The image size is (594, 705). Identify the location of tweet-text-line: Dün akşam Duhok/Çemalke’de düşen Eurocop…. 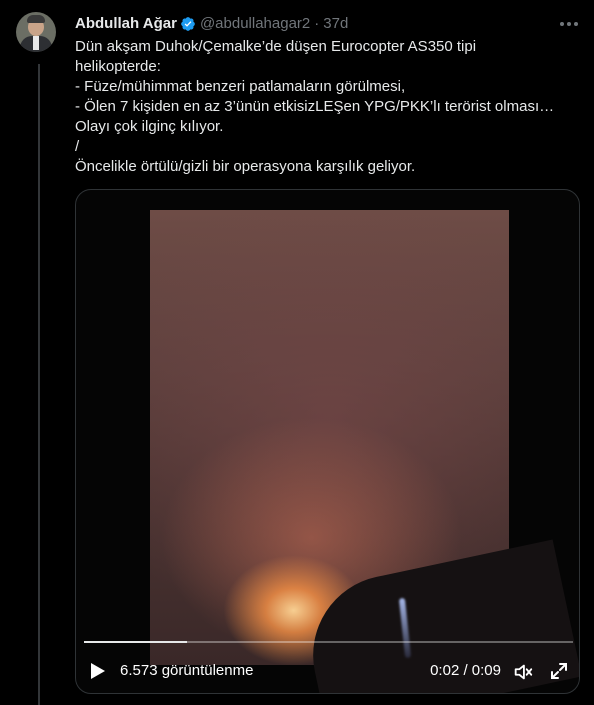
(276, 46).